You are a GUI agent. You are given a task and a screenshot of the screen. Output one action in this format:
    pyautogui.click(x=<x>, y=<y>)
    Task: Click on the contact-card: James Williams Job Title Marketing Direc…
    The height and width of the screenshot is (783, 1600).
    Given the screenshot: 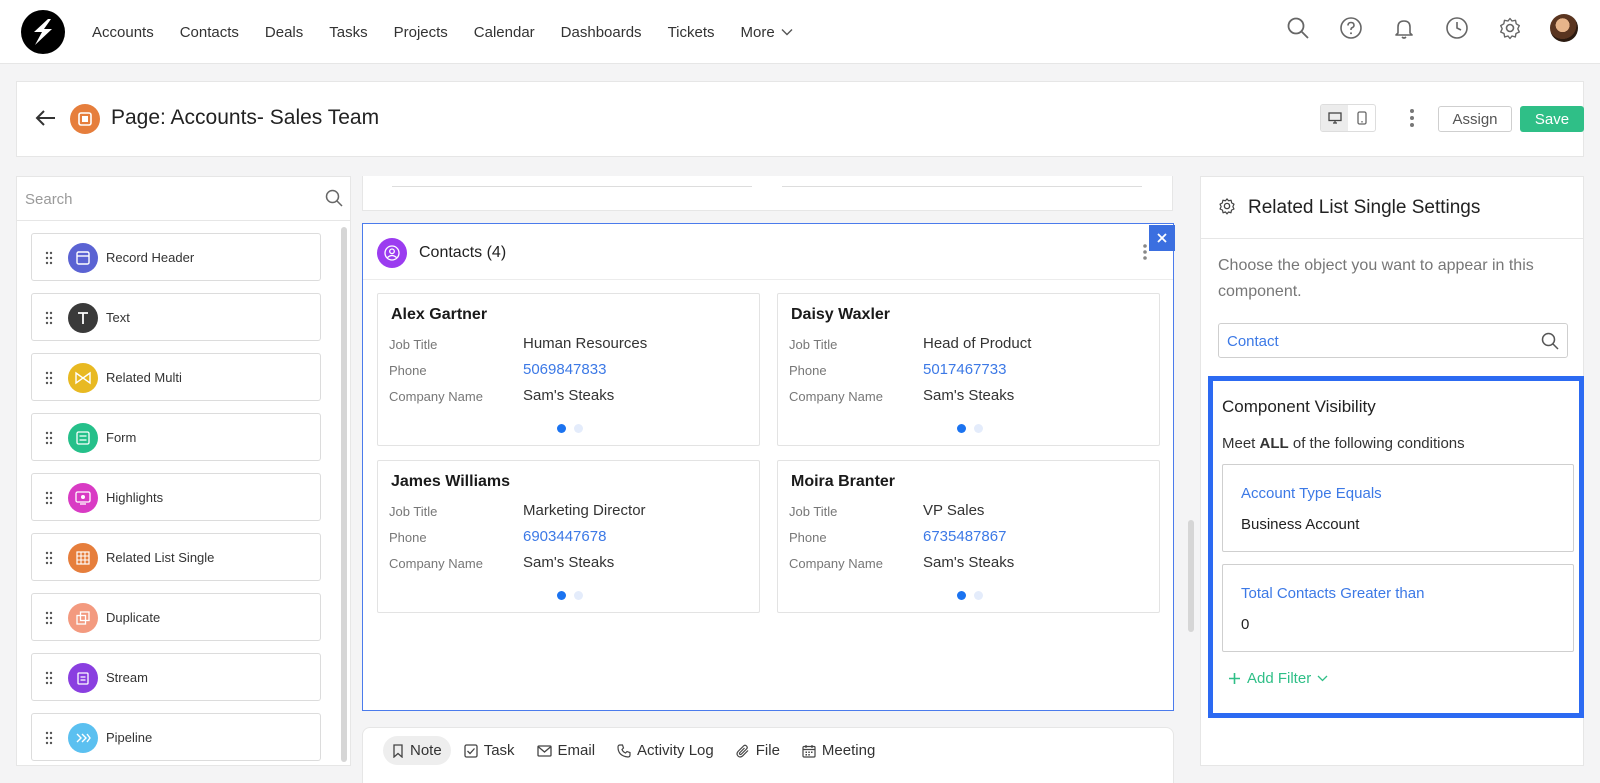 What is the action you would take?
    pyautogui.click(x=568, y=536)
    